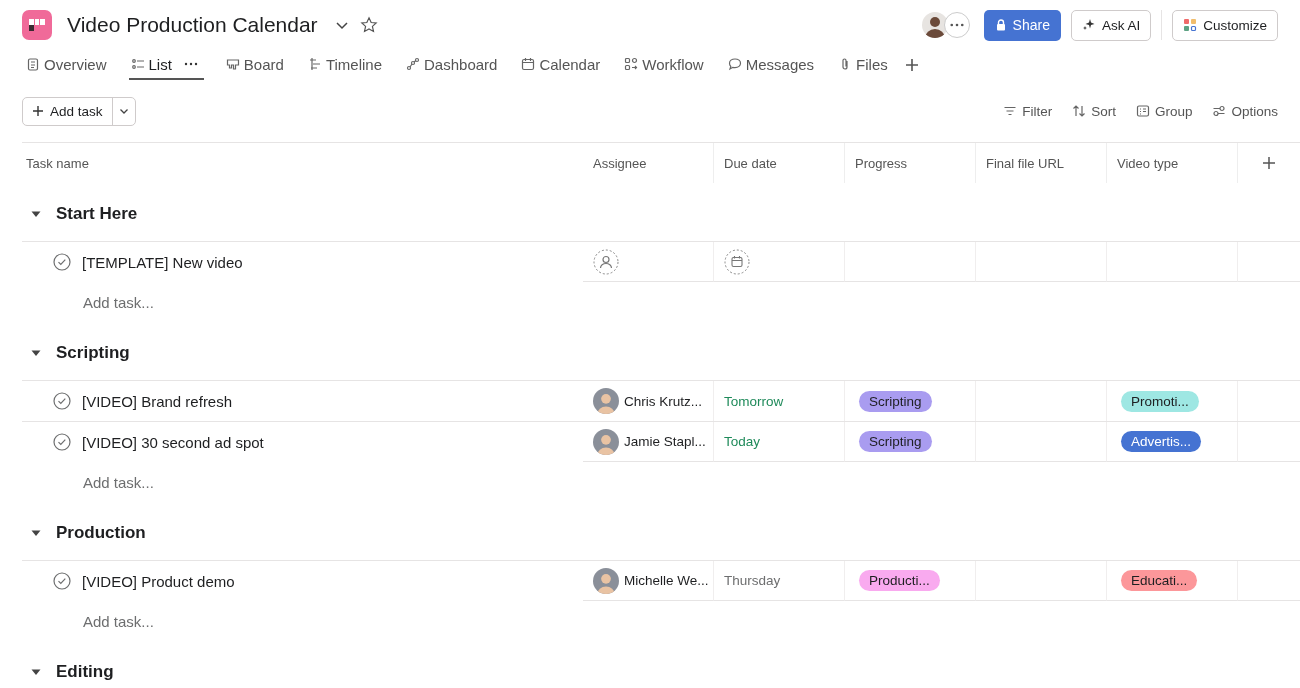  I want to click on member-avatar, so click(934, 25).